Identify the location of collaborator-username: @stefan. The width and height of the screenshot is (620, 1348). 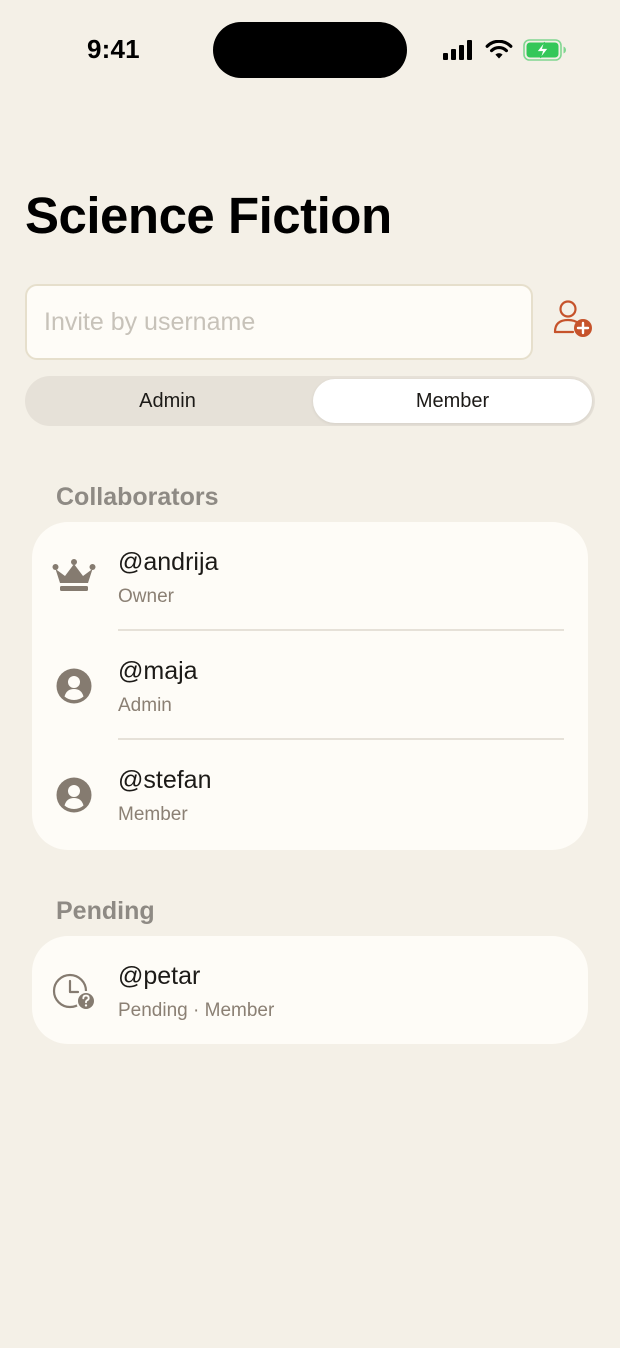
(165, 780).